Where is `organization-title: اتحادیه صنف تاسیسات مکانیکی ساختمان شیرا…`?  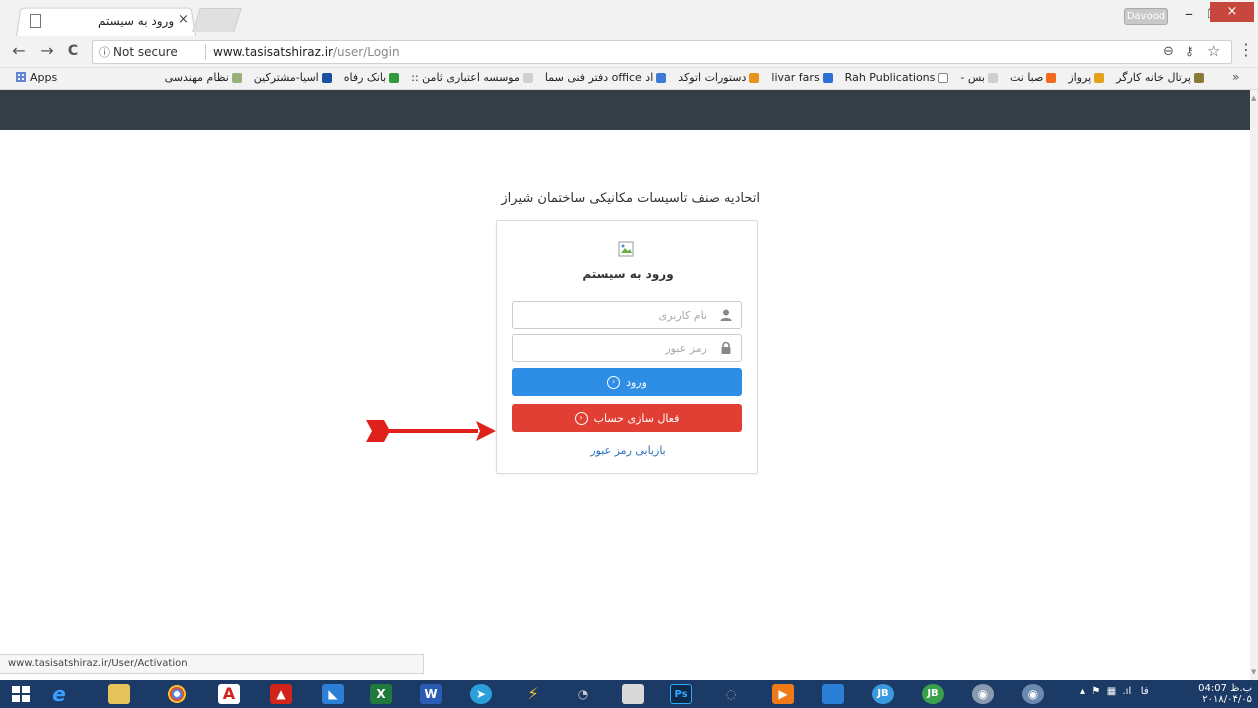
organization-title: اتحادیه صنف تاسیسات مکانیکی ساختمان شیرا… is located at coordinates (630, 198).